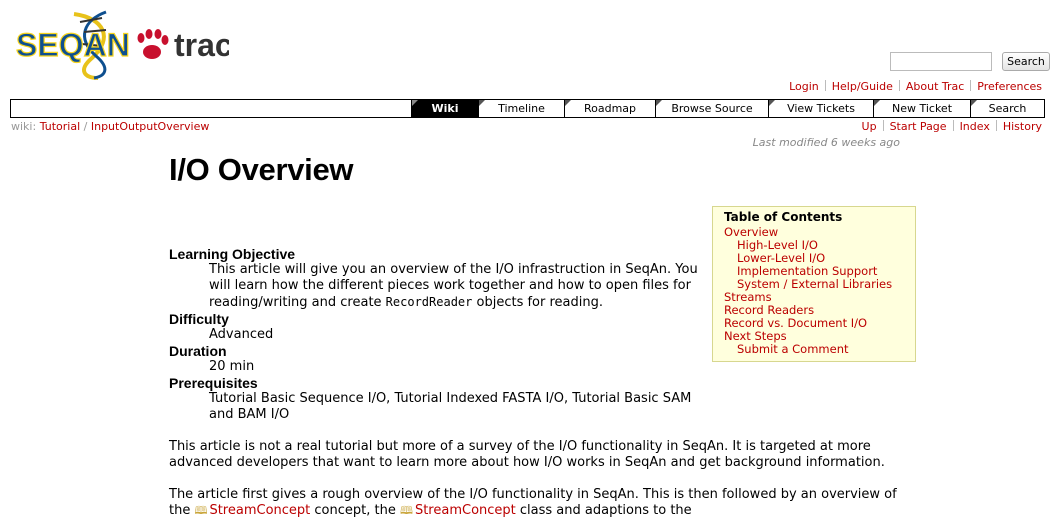 The height and width of the screenshot is (519, 1057). I want to click on tab-new-ticket: New Ticket, so click(921, 108).